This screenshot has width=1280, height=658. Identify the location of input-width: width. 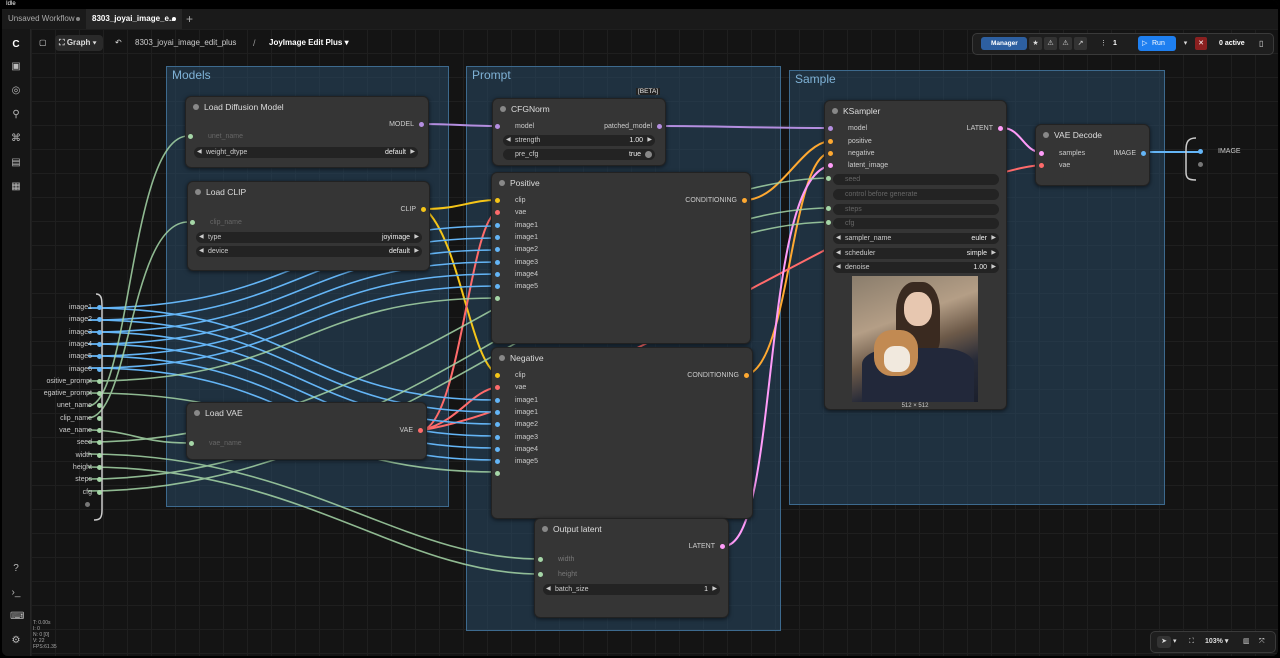
(556, 560).